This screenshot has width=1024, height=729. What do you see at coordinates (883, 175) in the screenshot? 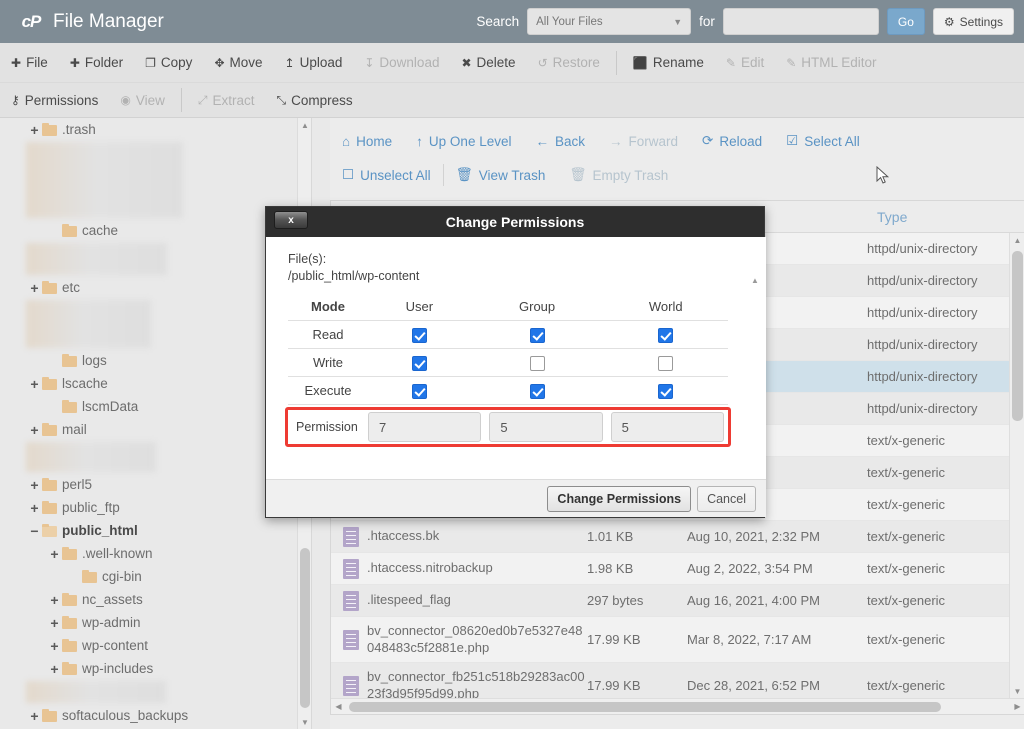
I see `mouse-cursor-icon` at bounding box center [883, 175].